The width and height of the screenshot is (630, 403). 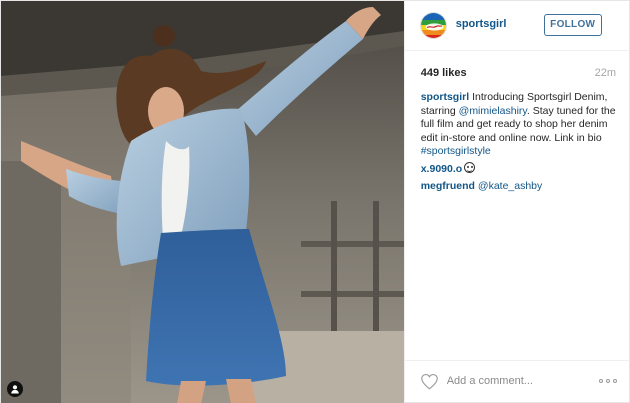 I want to click on comment-link: #sportsgirlstyle, so click(x=456, y=151).